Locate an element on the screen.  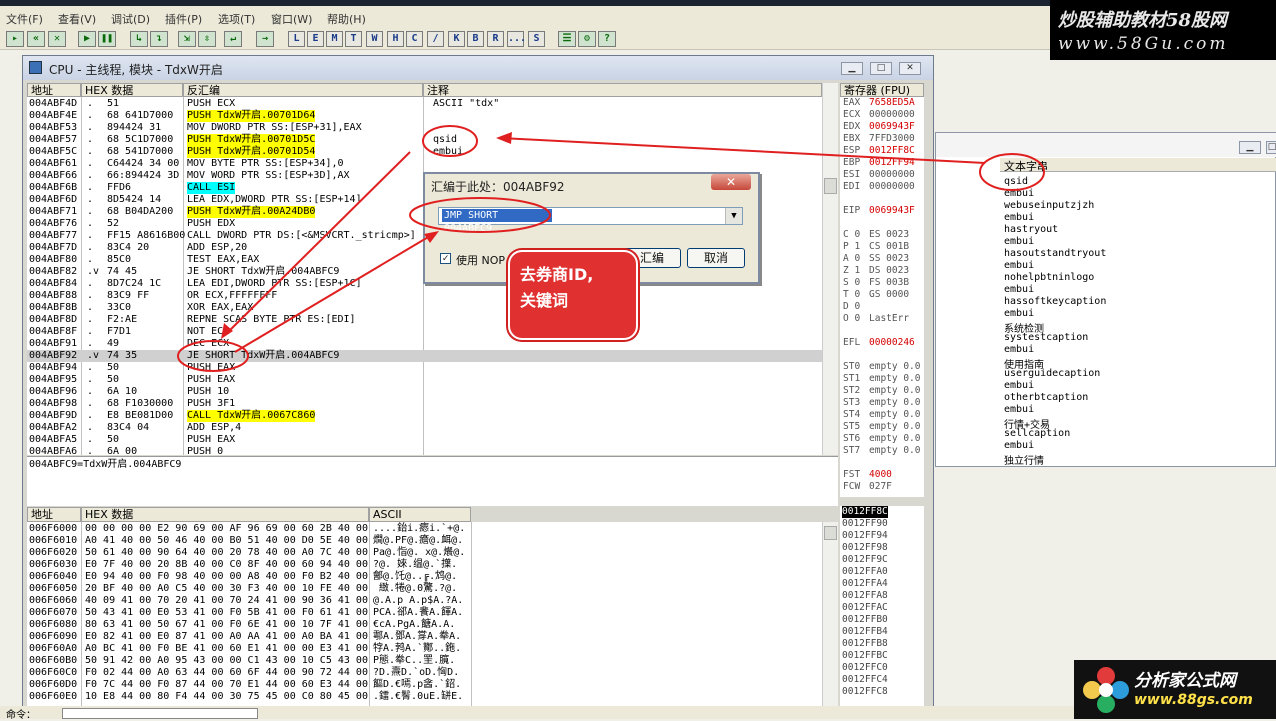
menu-file: 文件(F) is located at coordinates (24, 19).